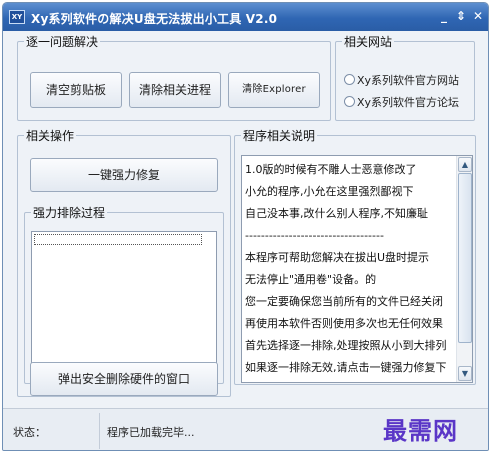 The image size is (491, 453). What do you see at coordinates (465, 164) in the screenshot?
I see `scroll-up-icon: ▲` at bounding box center [465, 164].